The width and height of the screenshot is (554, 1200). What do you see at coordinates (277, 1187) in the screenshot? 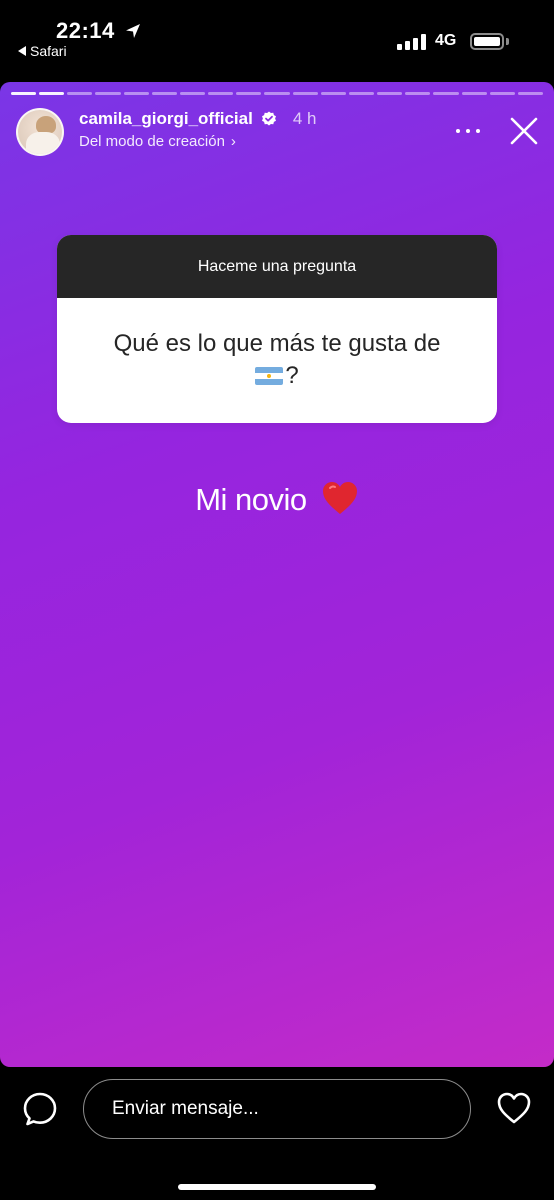
I see `home-indicator` at bounding box center [277, 1187].